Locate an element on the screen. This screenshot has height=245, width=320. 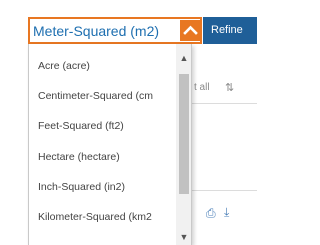
option-centimeter-squared: Centimeter-Squared (cm is located at coordinates (95, 96).